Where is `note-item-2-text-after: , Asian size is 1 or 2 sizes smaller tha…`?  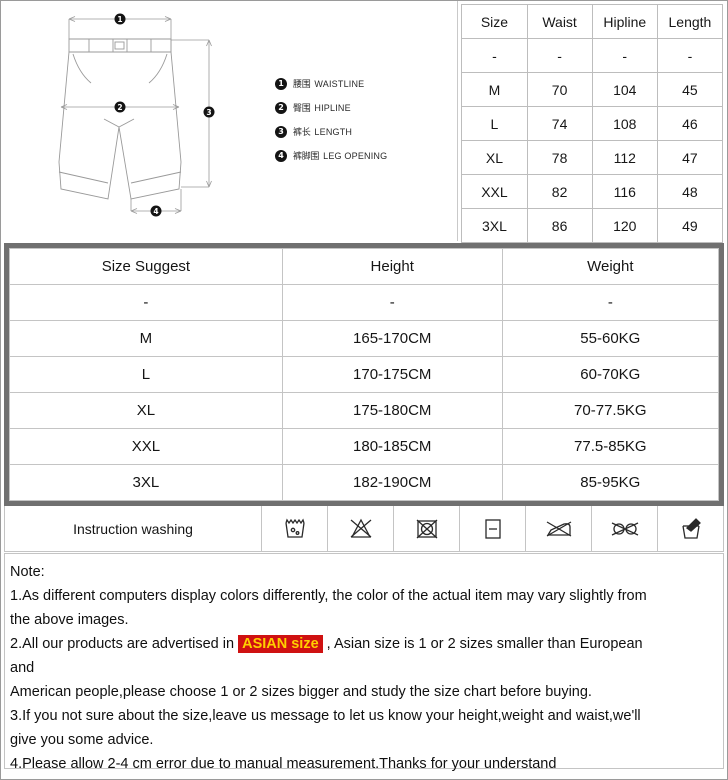
note-item-2-text-after: , Asian size is 1 or 2 sizes smaller tha… is located at coordinates (482, 644).